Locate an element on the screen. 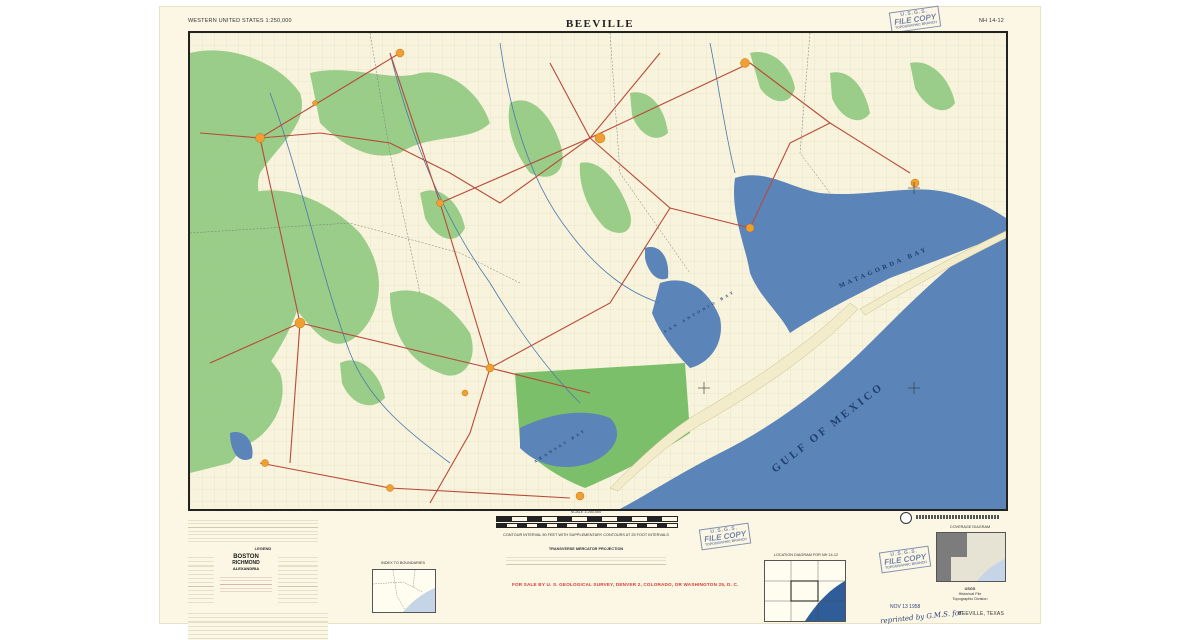 The image size is (1200, 640). footer-name: BEEVILLE, TEXAS is located at coordinates (981, 614).